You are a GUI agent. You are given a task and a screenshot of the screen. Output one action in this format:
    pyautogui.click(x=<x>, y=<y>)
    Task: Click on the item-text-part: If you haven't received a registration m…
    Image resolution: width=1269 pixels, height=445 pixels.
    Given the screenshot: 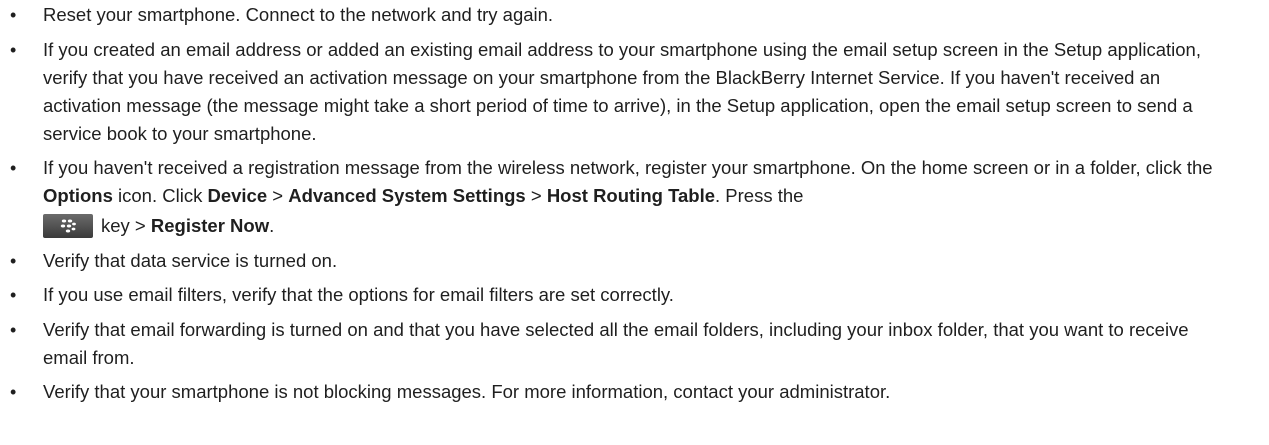 What is the action you would take?
    pyautogui.click(x=628, y=167)
    